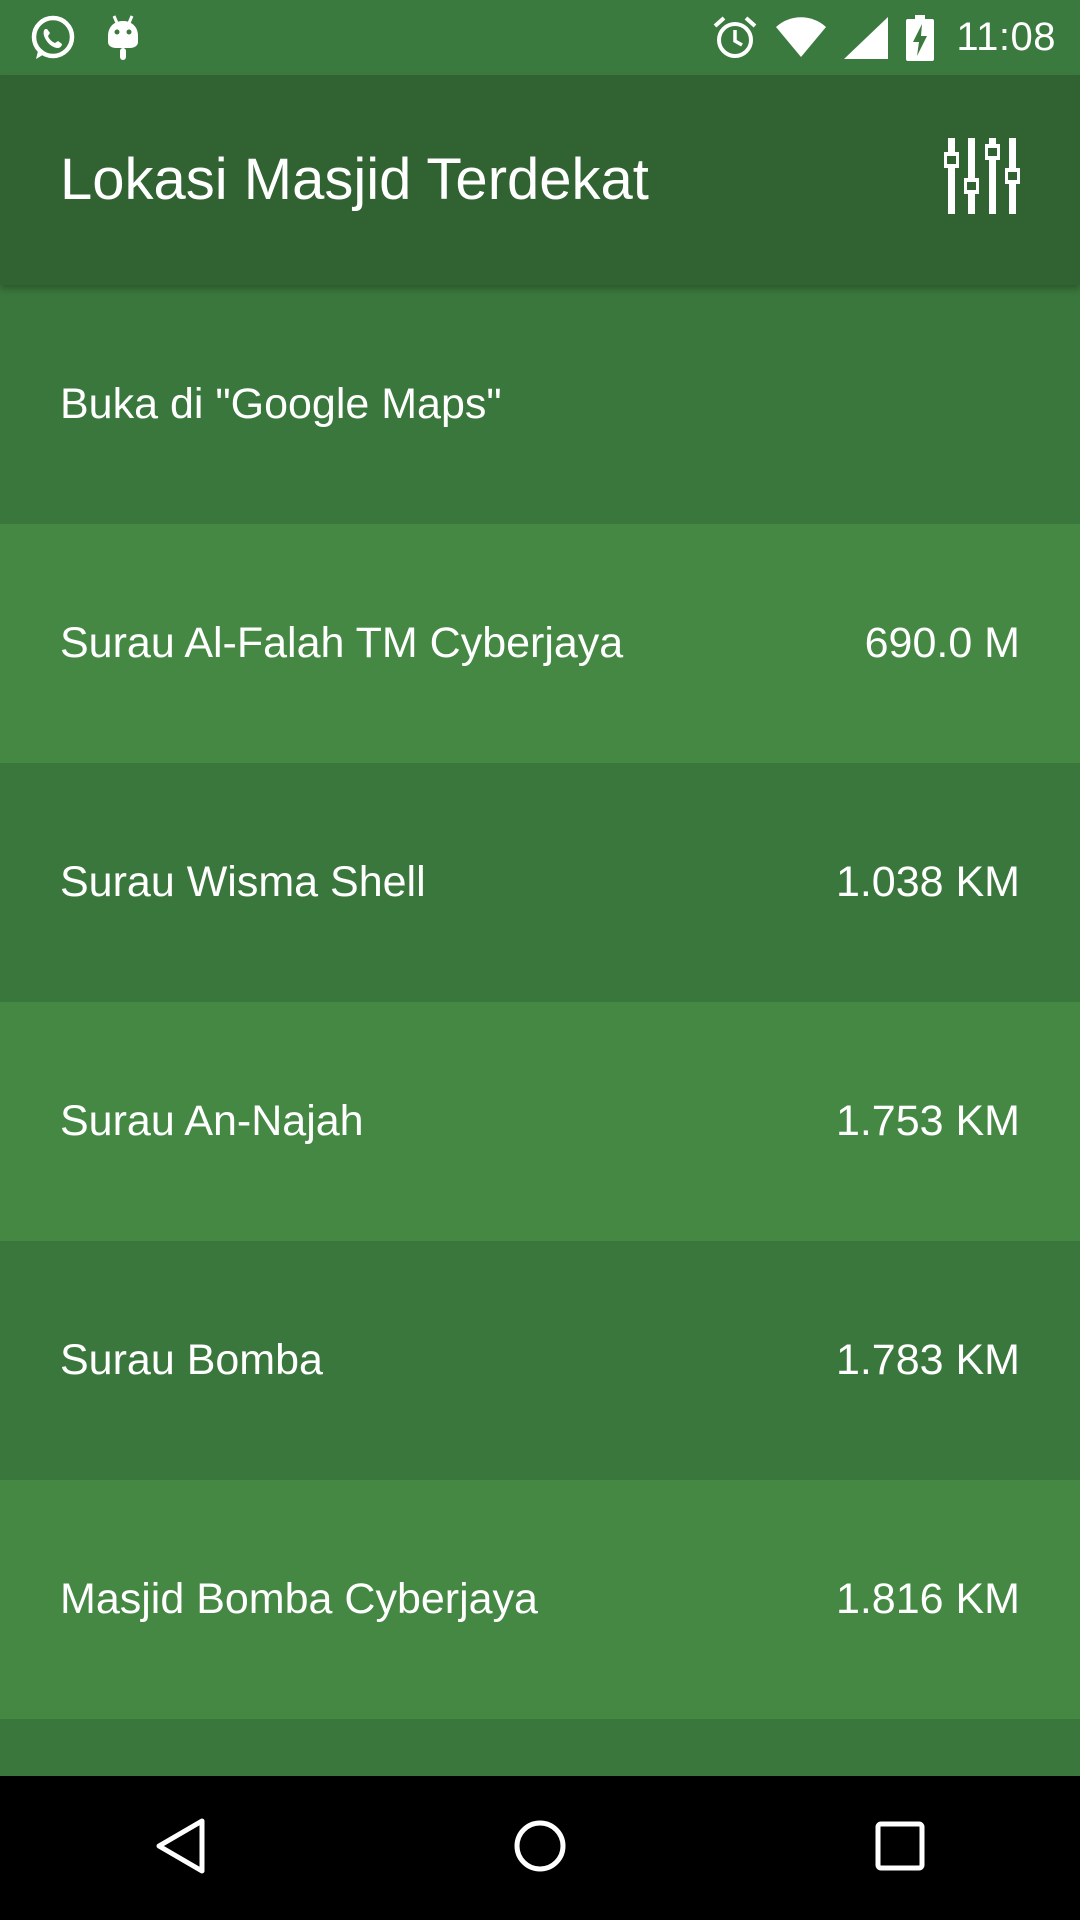  I want to click on list-item-label: Surau An-Najah, so click(212, 1121).